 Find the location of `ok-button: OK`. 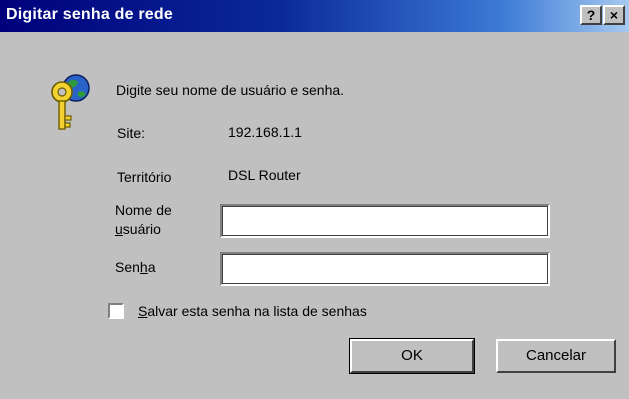

ok-button: OK is located at coordinates (412, 356).